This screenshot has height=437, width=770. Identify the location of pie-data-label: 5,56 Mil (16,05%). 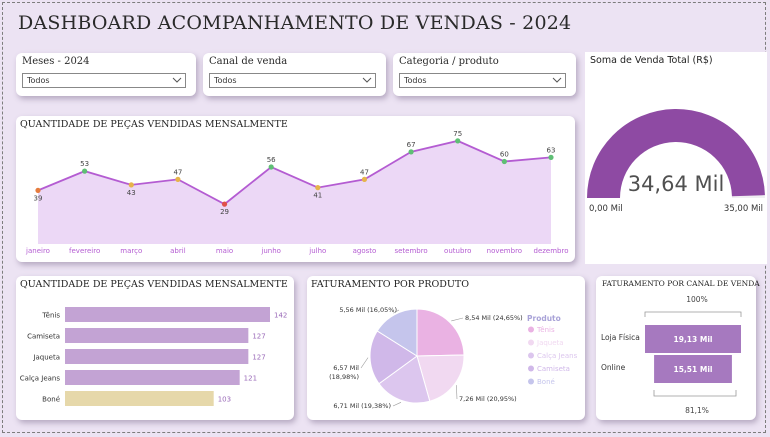
(368, 310).